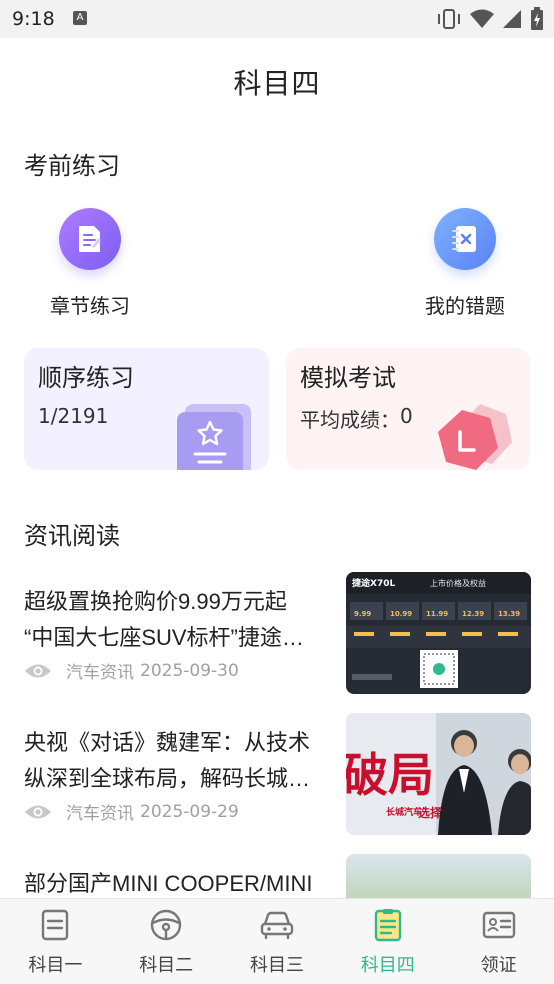  I want to click on nav-item-subject-three: 科目三, so click(277, 941).